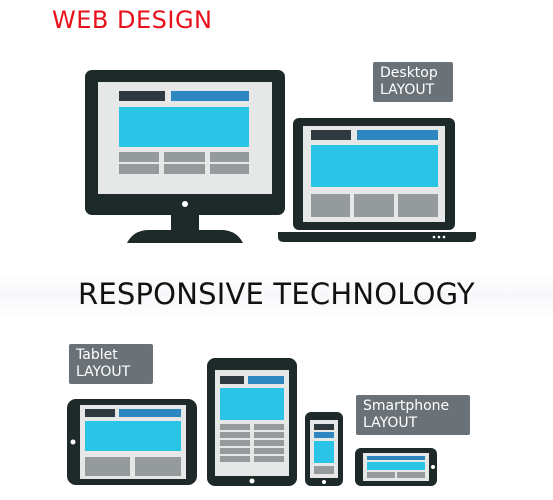 Image resolution: width=553 pixels, height=500 pixels. I want to click on page-title: WEB DESIGN, so click(132, 20).